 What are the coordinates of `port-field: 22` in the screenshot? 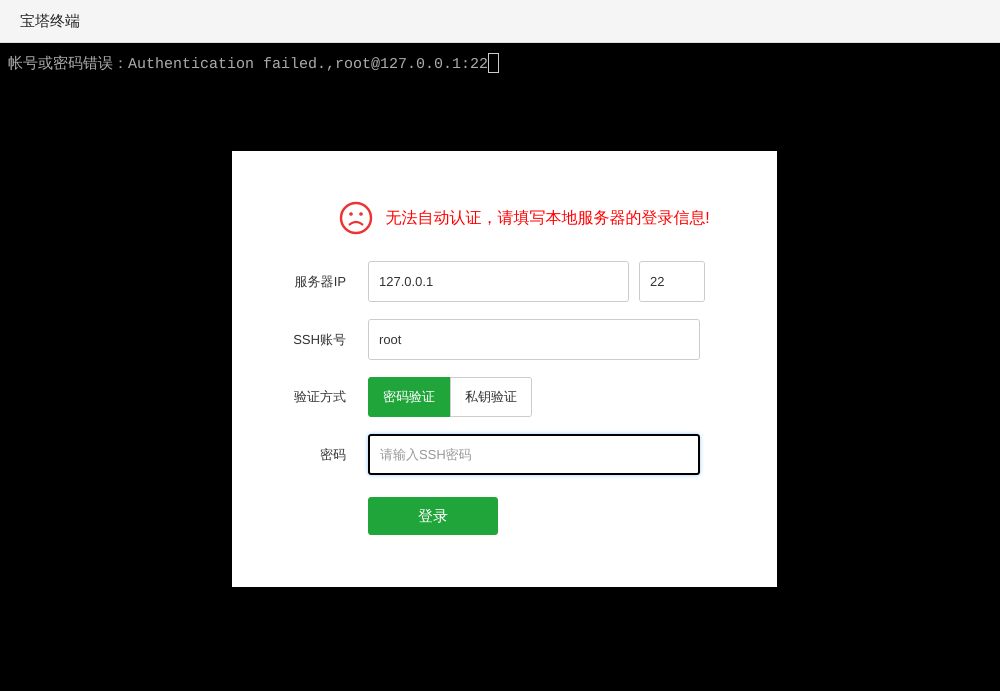 It's located at (672, 281).